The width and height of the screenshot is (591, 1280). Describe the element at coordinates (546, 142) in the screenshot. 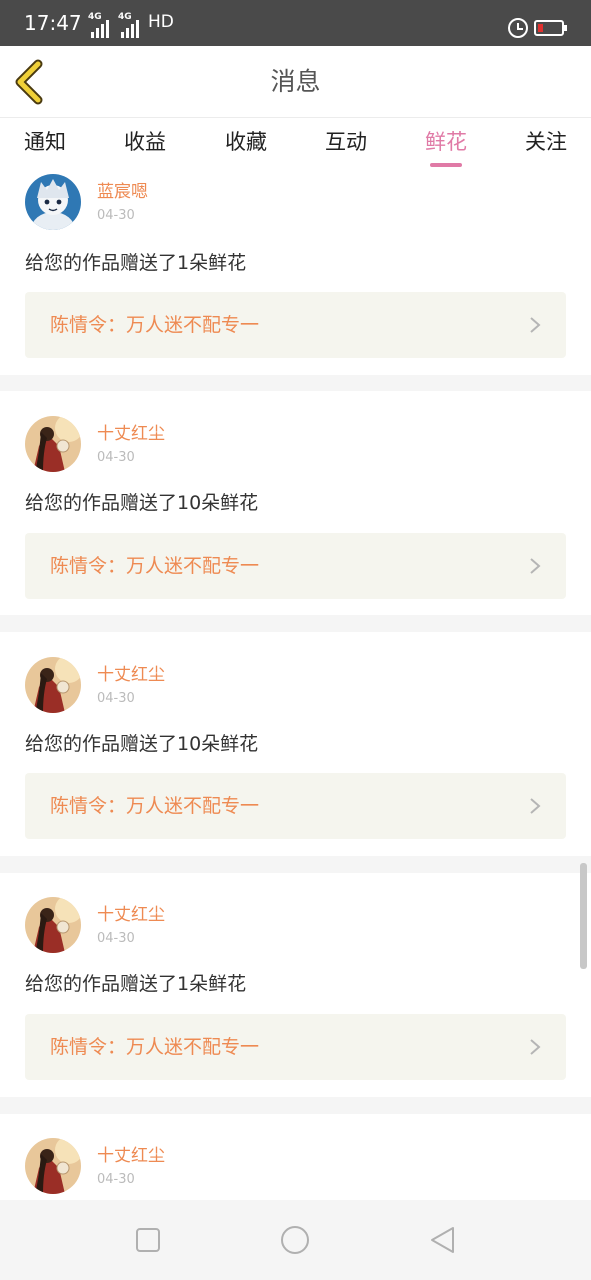

I see `tab-following: 关注` at that location.